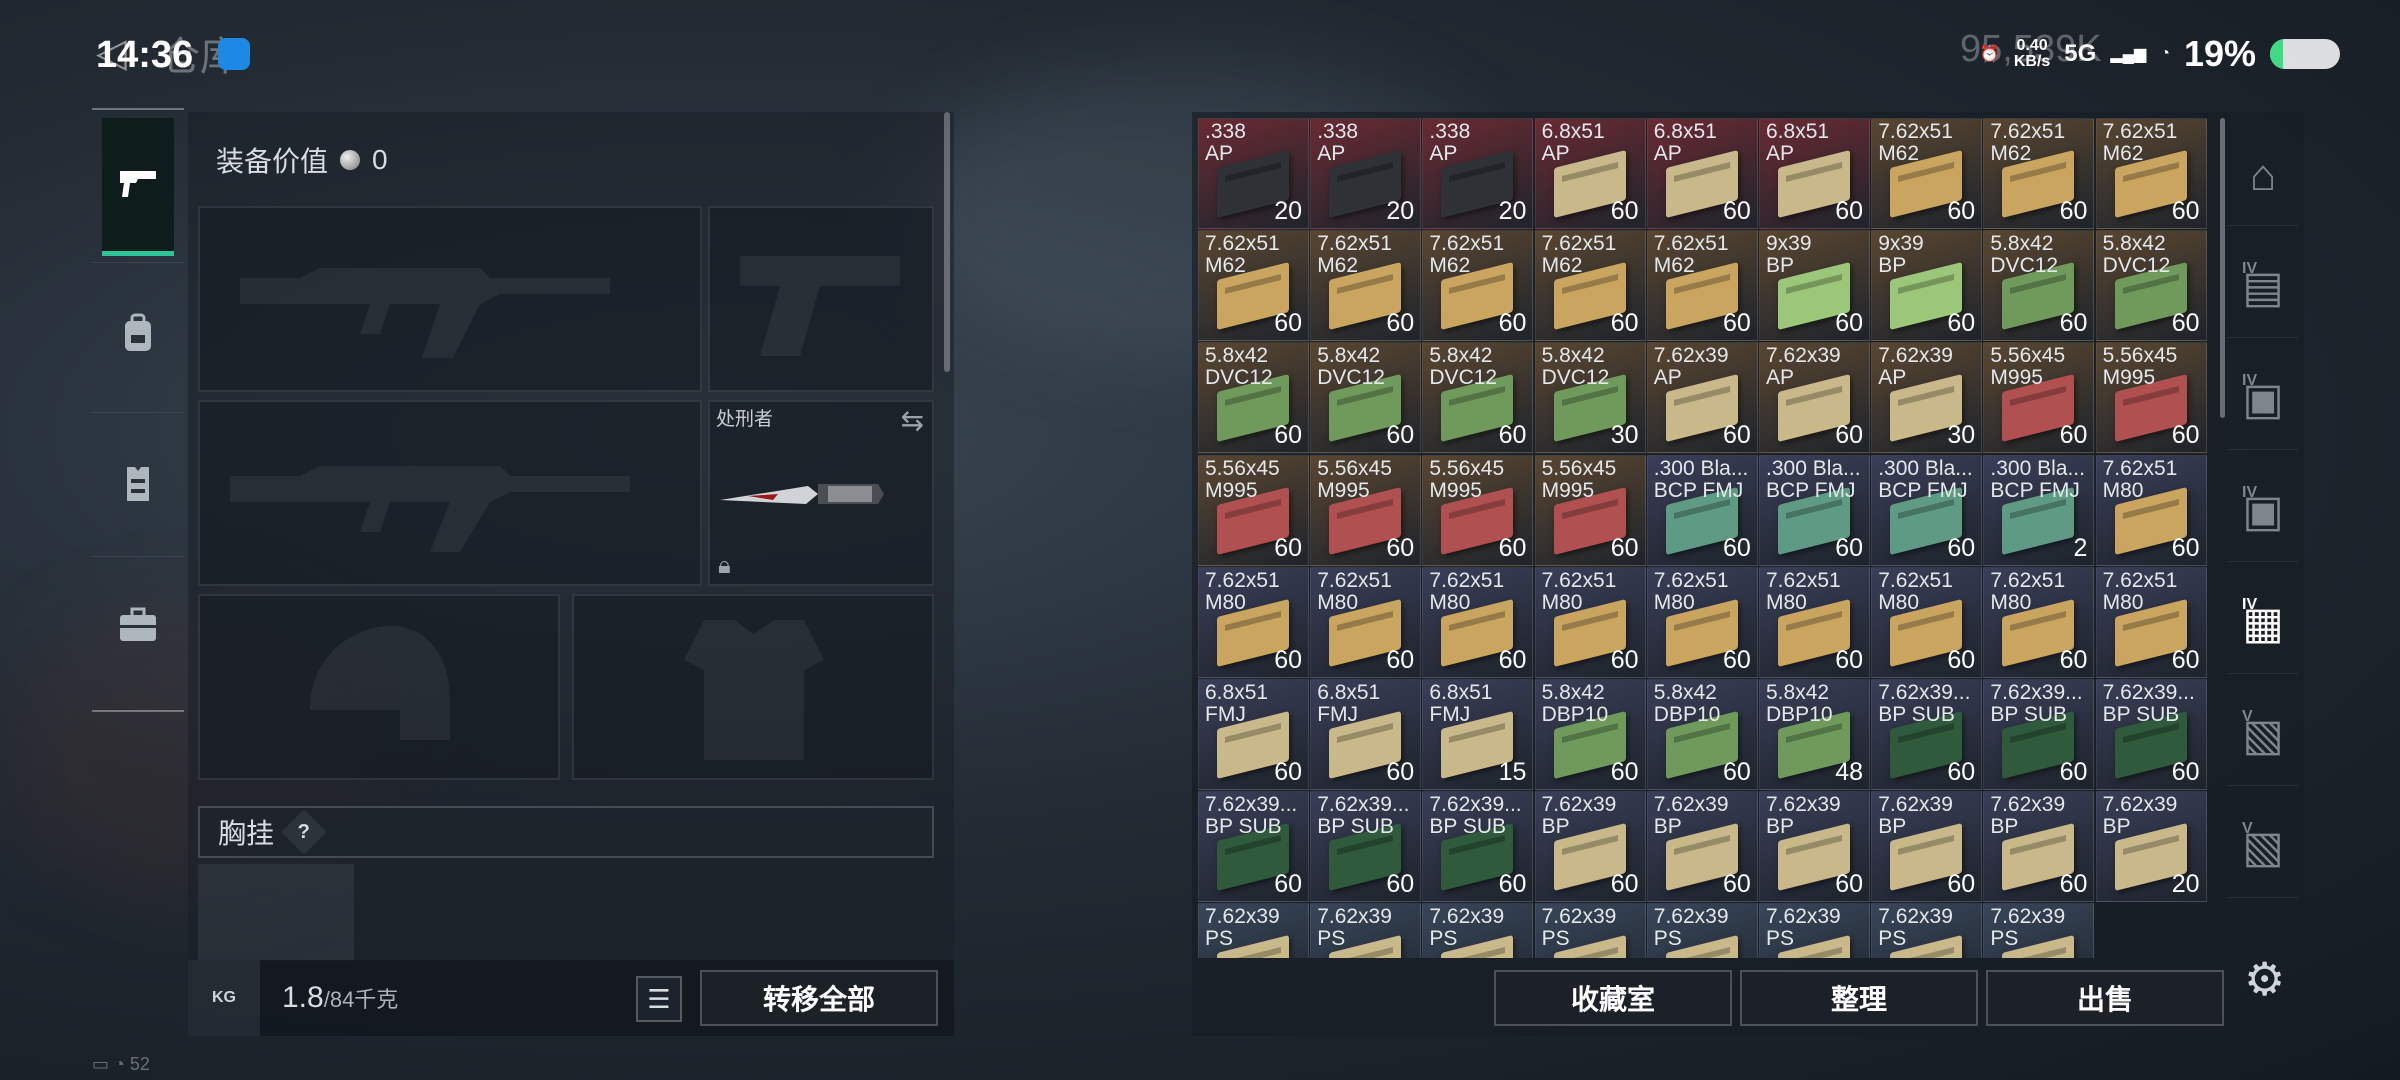 The image size is (2400, 1080). I want to click on stash-item: .300 Bla... BCP FMJ 2, so click(2039, 510).